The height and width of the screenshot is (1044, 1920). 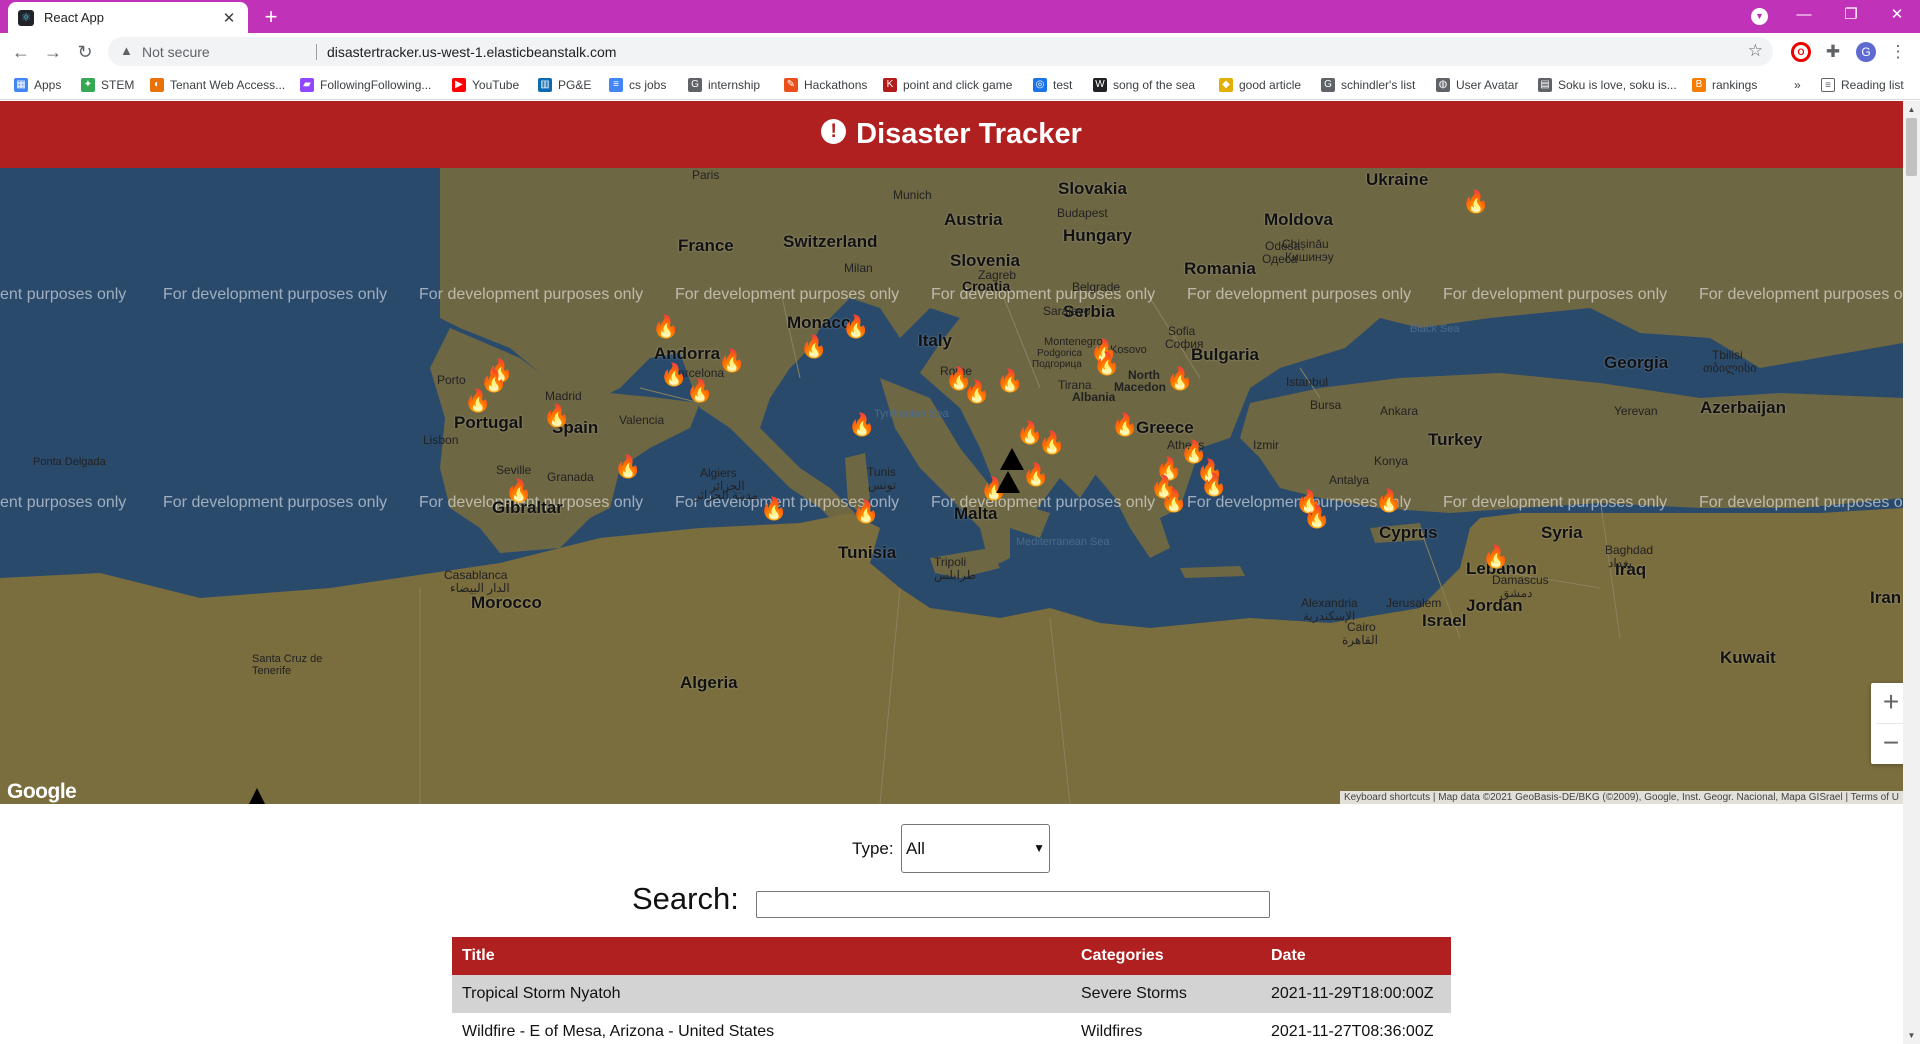 I want to click on bookmark-star-icon: ☆, so click(x=1755, y=51).